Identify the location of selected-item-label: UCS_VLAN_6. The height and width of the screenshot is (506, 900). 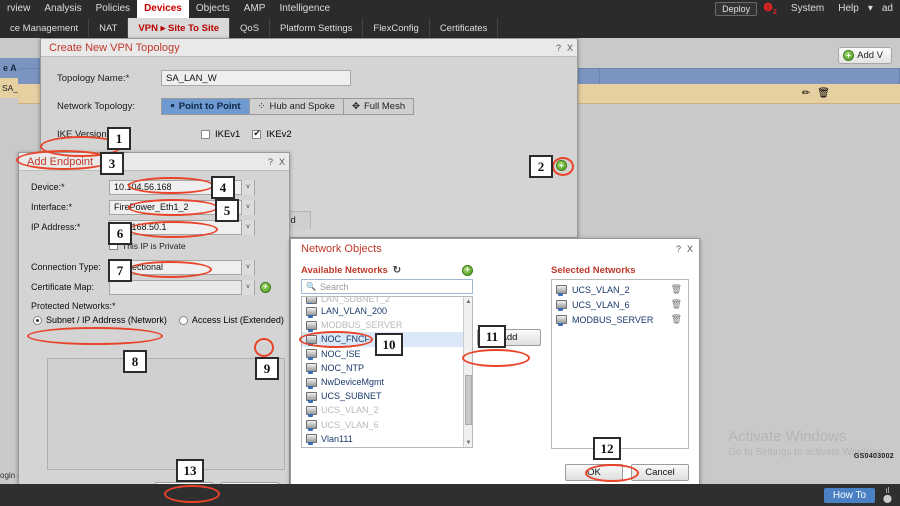
(601, 304).